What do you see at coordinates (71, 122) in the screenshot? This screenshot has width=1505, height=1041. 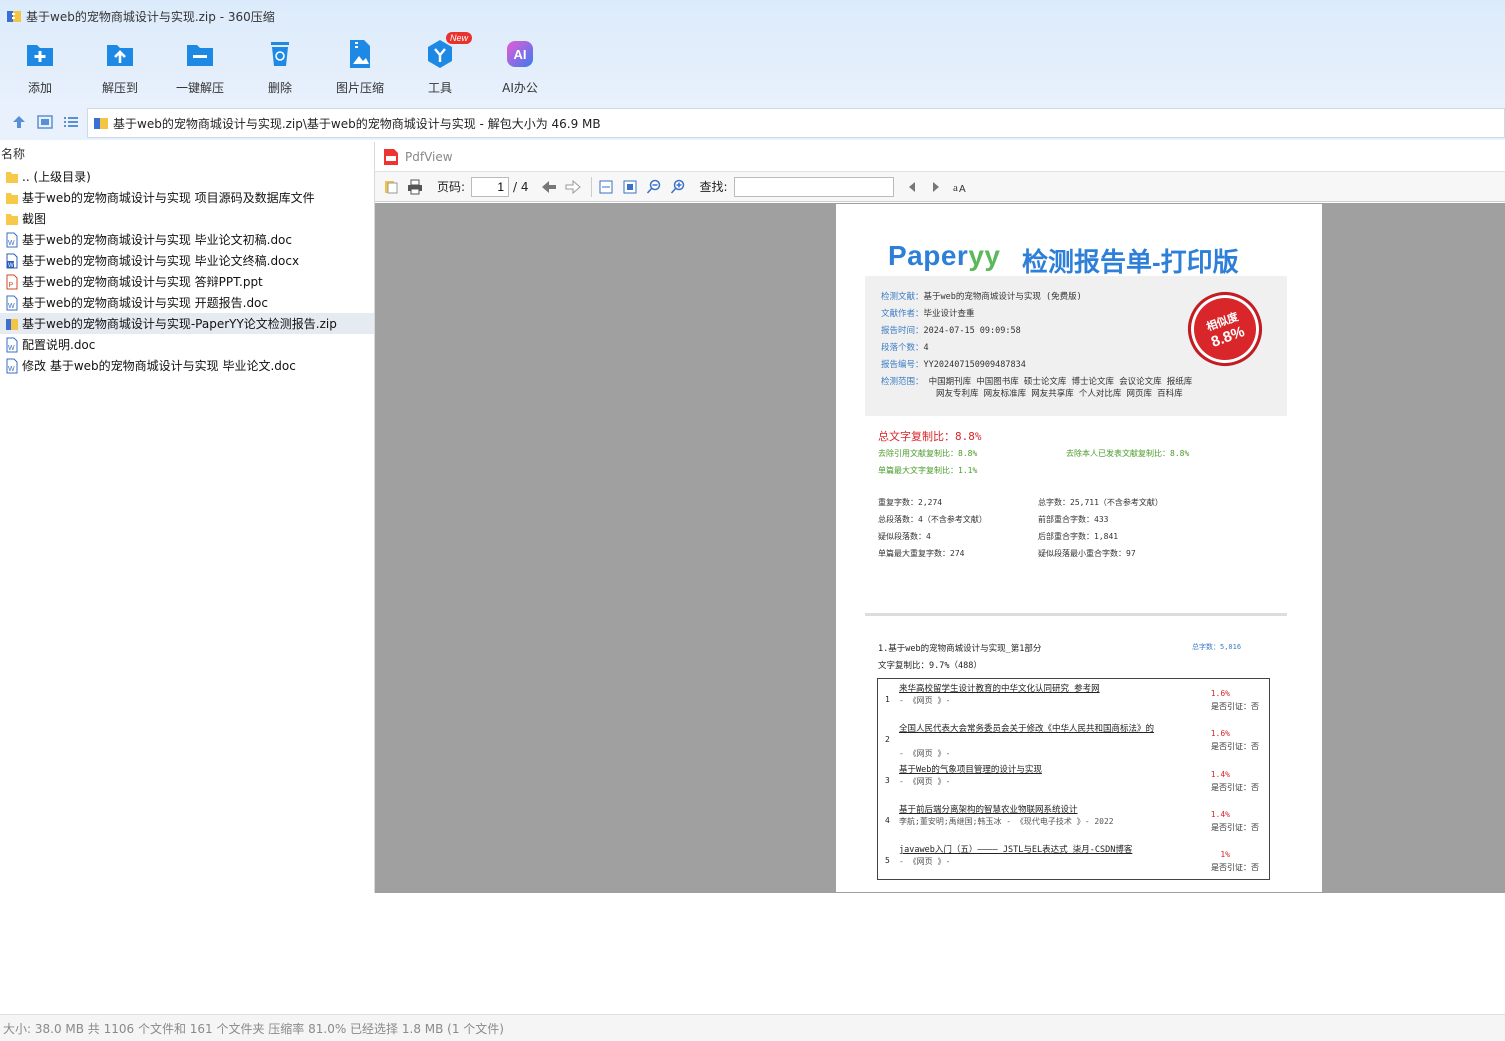 I see `list-view-icon` at bounding box center [71, 122].